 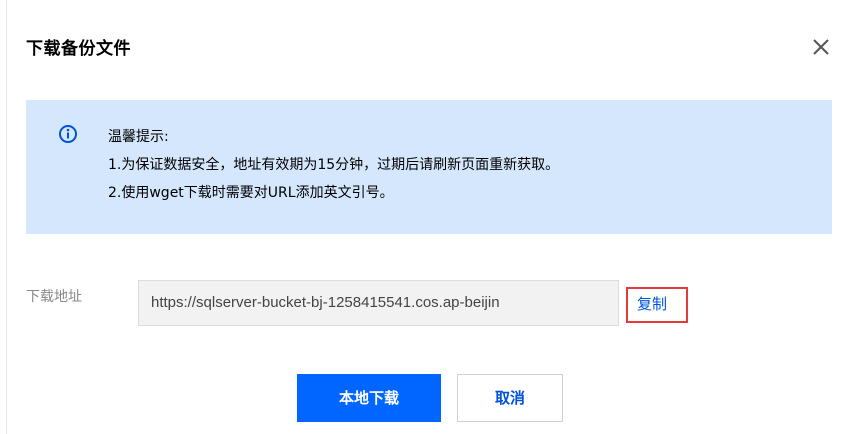 What do you see at coordinates (78, 49) in the screenshot?
I see `dialog-title: 下载备份文件` at bounding box center [78, 49].